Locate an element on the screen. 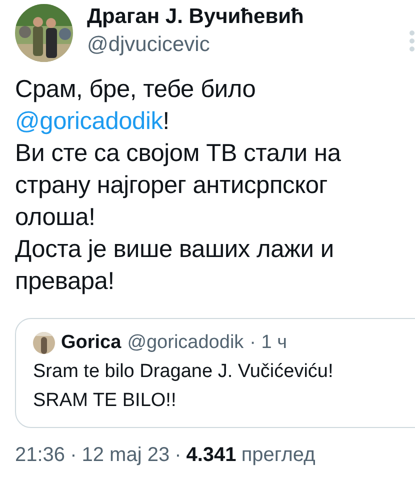 This screenshot has width=415, height=500. quote-author-name: Gorica is located at coordinates (91, 343).